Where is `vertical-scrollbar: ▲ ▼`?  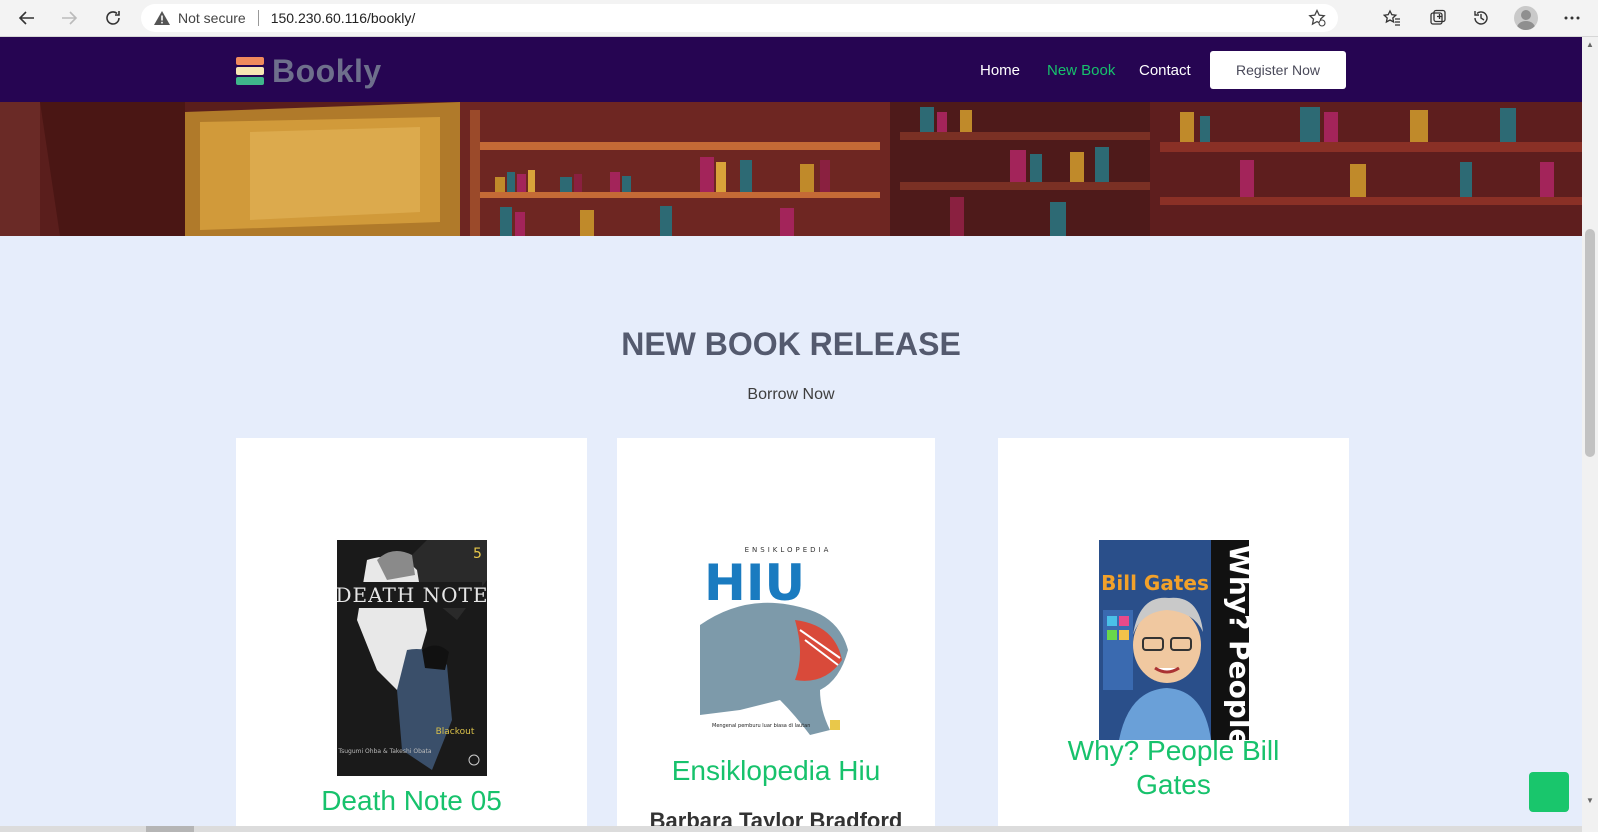 vertical-scrollbar: ▲ ▼ is located at coordinates (1590, 434).